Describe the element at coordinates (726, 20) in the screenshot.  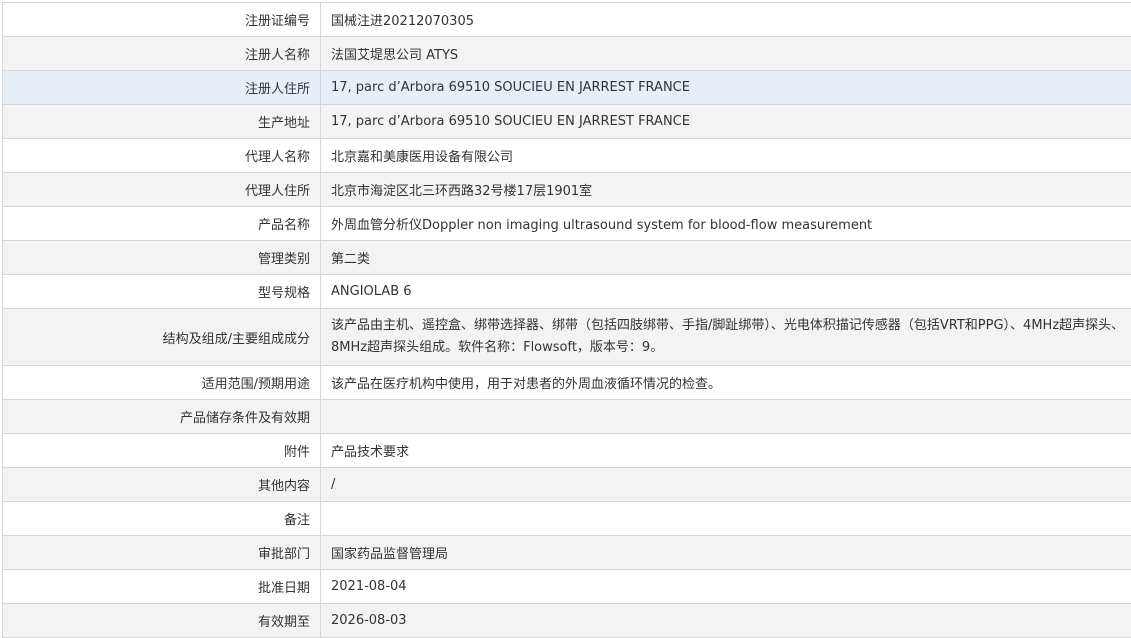
I see `field-value: 国械注进20212070305` at that location.